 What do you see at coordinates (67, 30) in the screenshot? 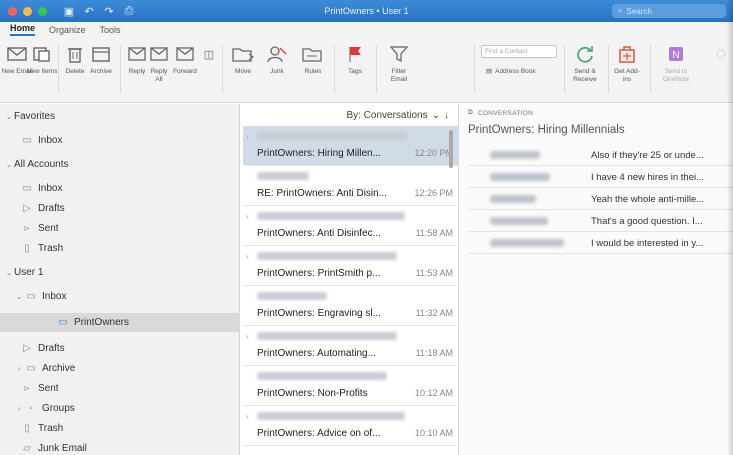
I see `tab-organize: Organize` at bounding box center [67, 30].